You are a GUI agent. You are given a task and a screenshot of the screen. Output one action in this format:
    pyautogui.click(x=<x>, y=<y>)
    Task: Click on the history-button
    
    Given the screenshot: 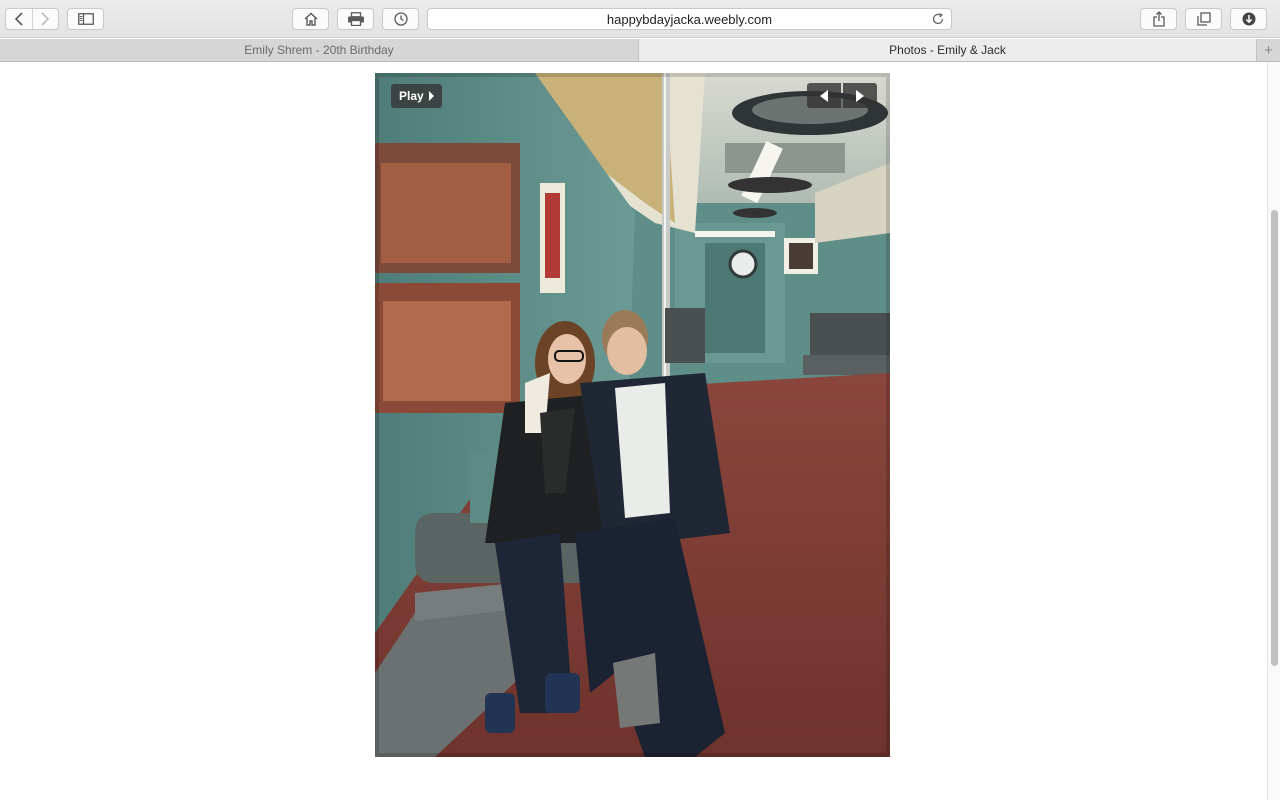 What is the action you would take?
    pyautogui.click(x=400, y=19)
    